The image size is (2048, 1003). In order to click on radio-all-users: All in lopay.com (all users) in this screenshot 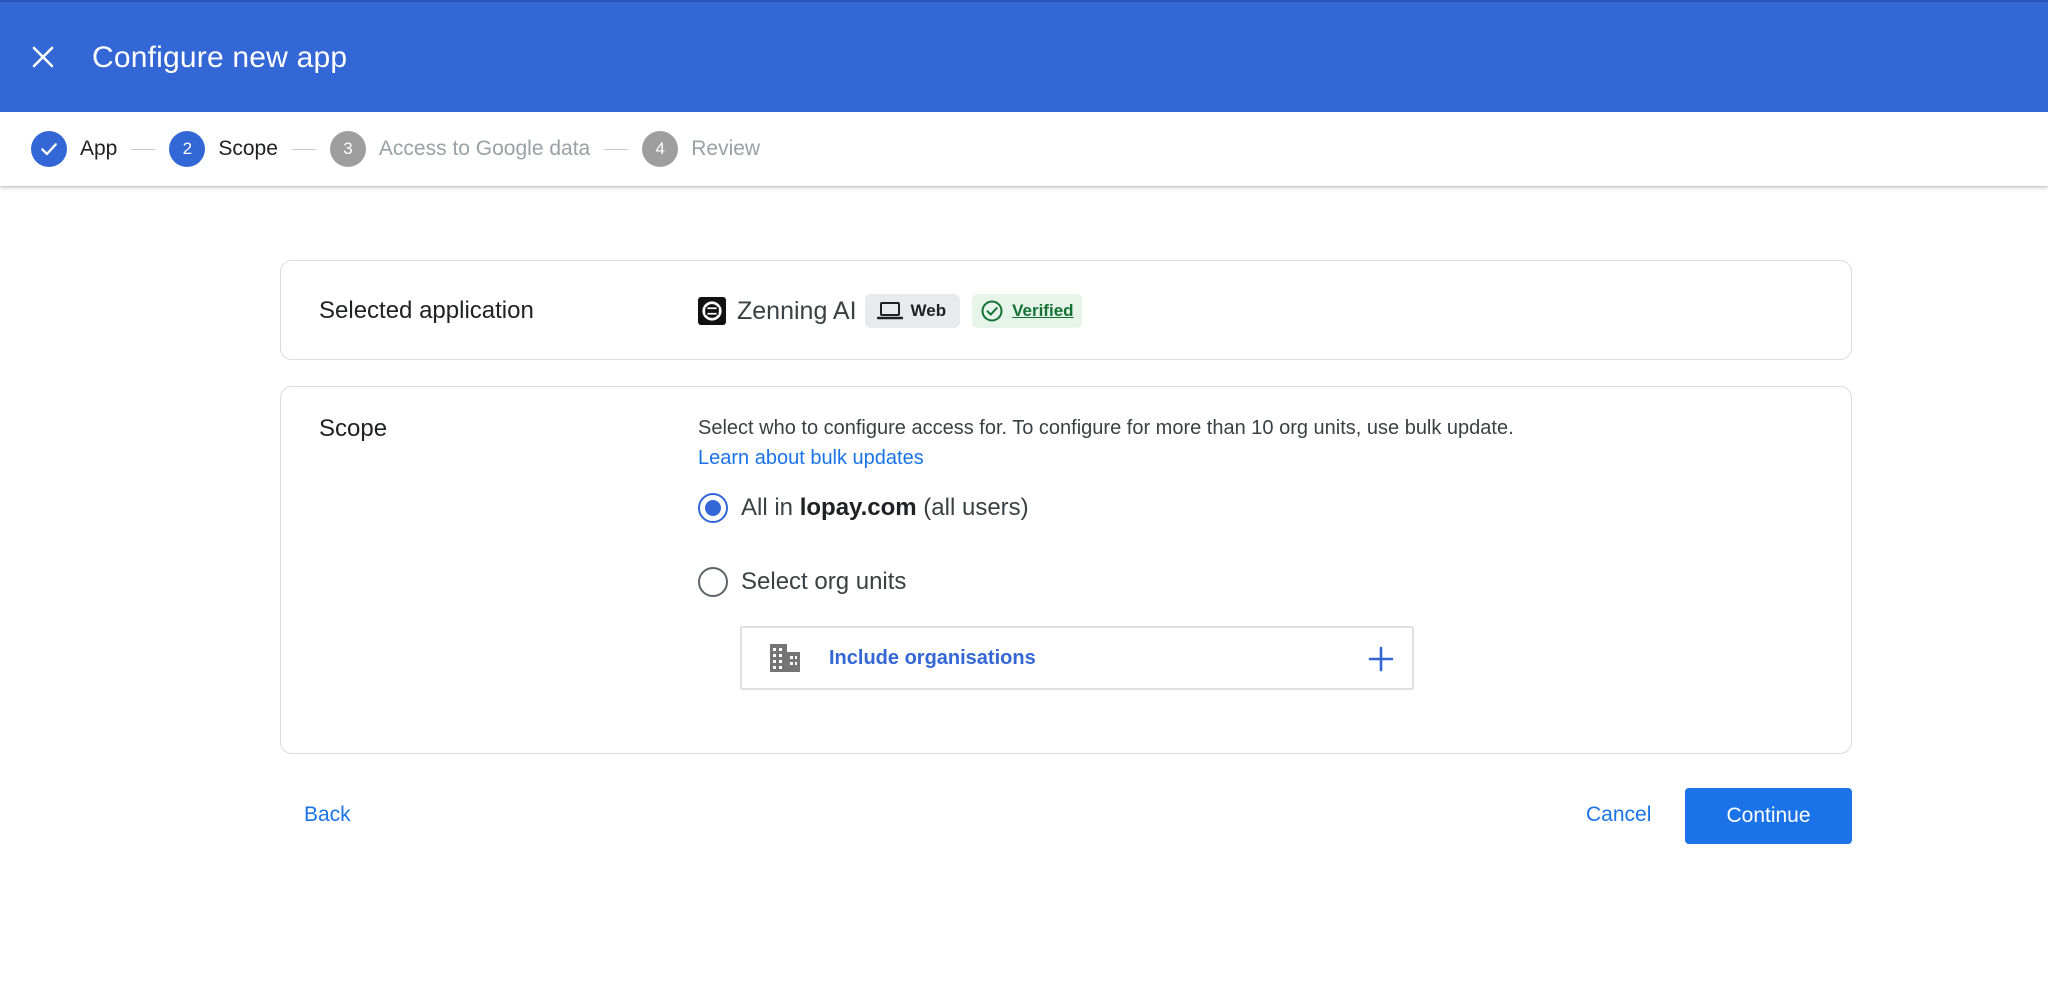, I will do `click(863, 508)`.